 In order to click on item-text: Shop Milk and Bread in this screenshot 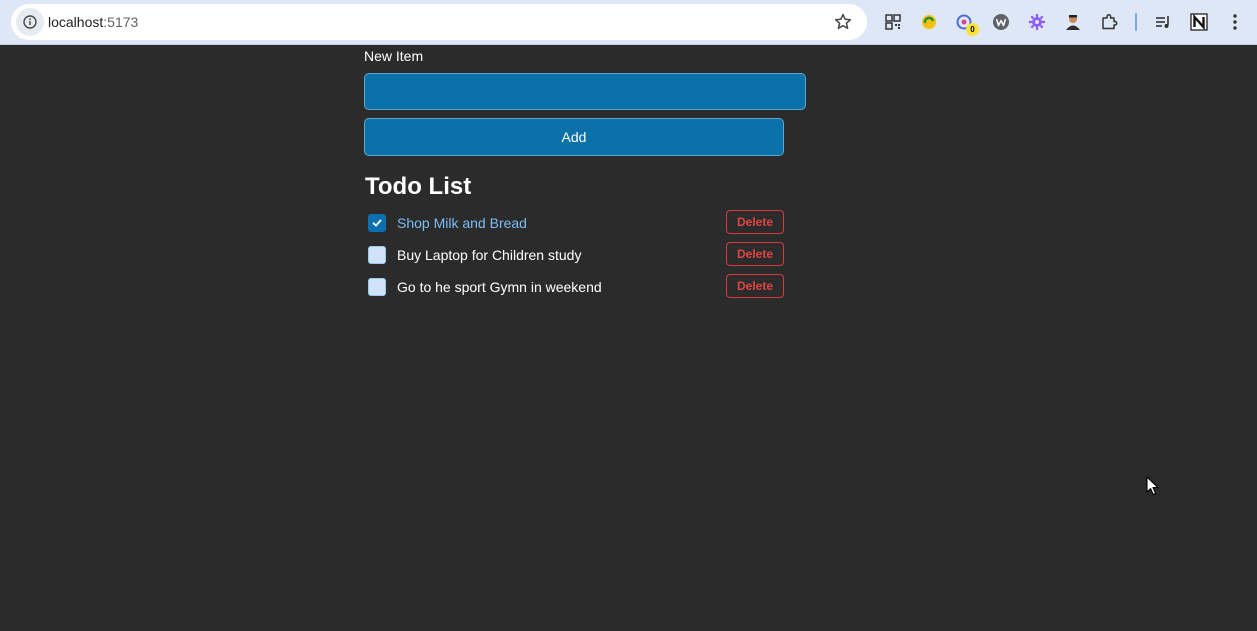, I will do `click(462, 223)`.